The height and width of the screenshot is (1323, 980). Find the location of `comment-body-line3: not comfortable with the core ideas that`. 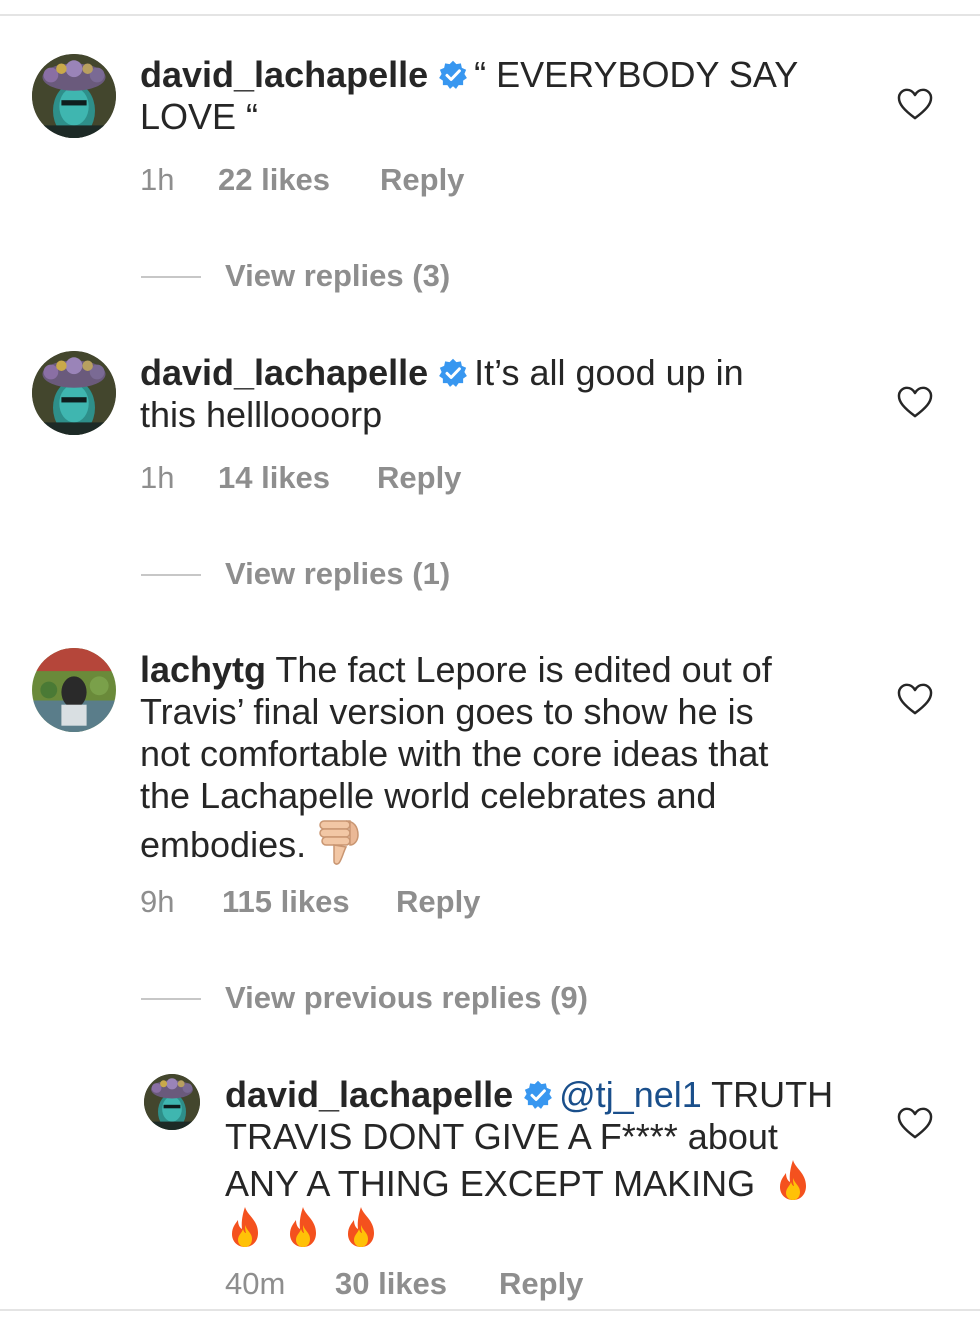

comment-body-line3: not comfortable with the core ideas that is located at coordinates (454, 753).